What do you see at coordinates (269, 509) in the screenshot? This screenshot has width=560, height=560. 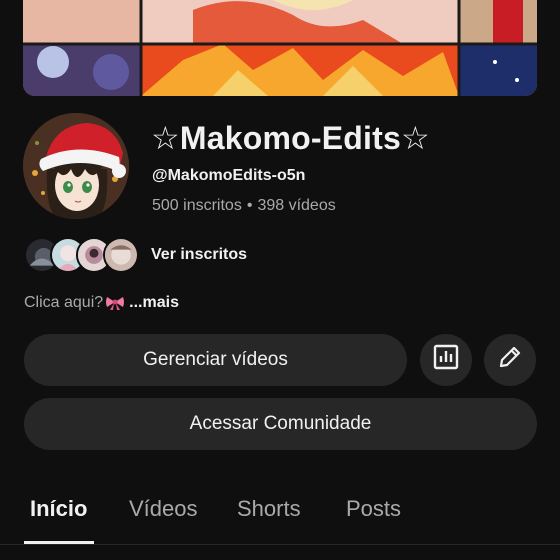 I see `tab-shorts: Shorts` at bounding box center [269, 509].